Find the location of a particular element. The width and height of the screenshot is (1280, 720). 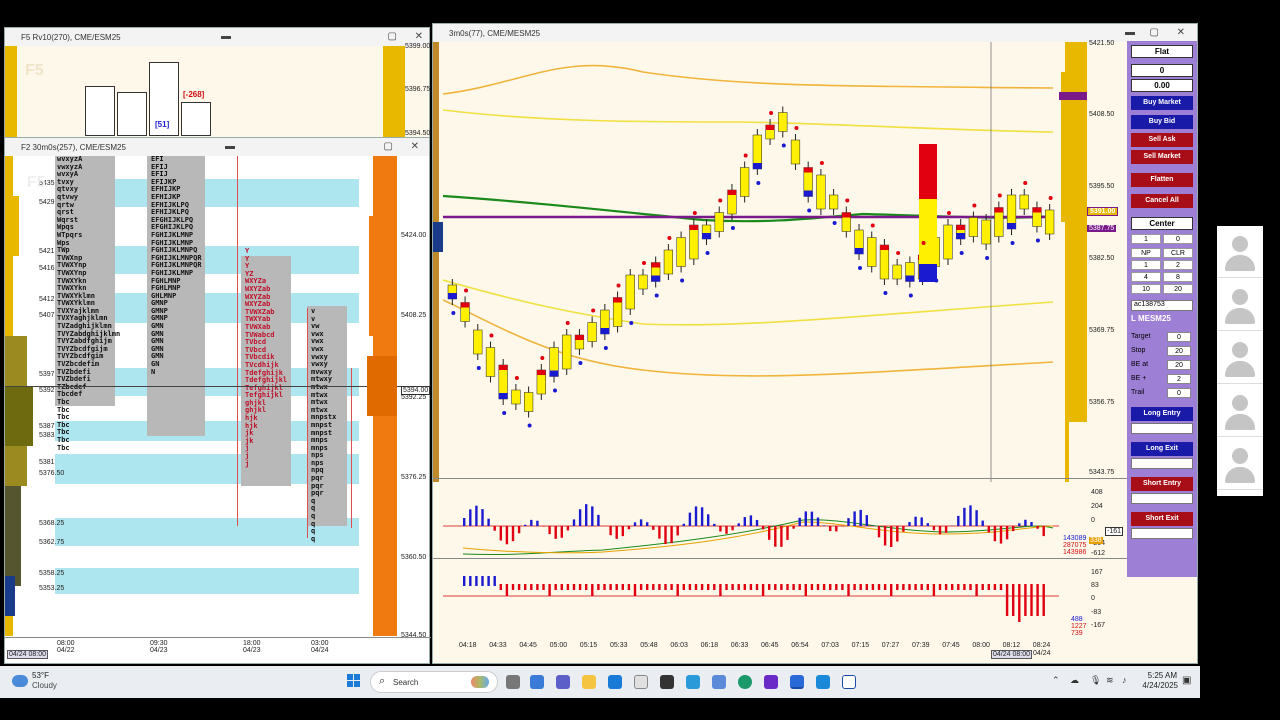

price-axis-label: 5396.75 is located at coordinates (418, 89).